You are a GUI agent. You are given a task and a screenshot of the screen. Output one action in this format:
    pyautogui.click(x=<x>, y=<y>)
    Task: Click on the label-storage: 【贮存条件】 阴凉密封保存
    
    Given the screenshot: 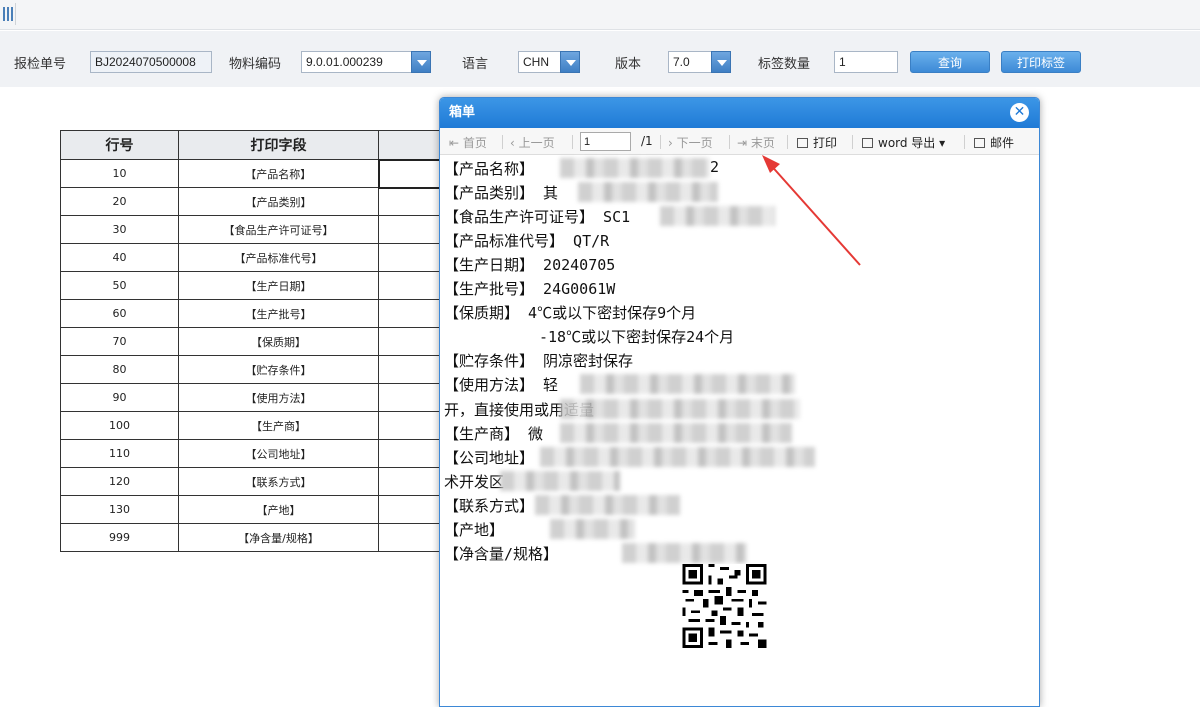 What is the action you would take?
    pyautogui.click(x=539, y=361)
    